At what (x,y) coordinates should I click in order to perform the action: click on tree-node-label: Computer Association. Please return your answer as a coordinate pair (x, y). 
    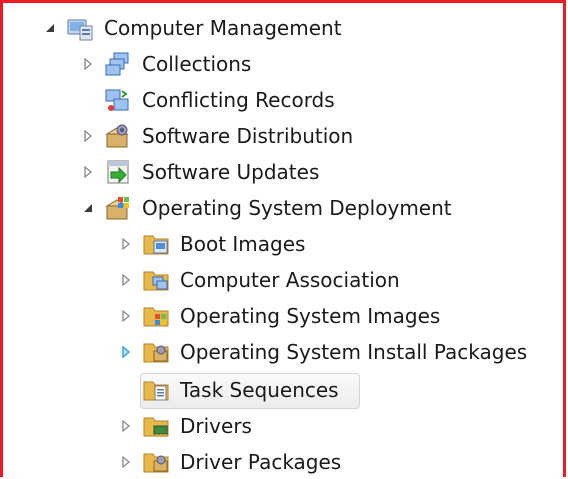
    Looking at the image, I should click on (290, 280).